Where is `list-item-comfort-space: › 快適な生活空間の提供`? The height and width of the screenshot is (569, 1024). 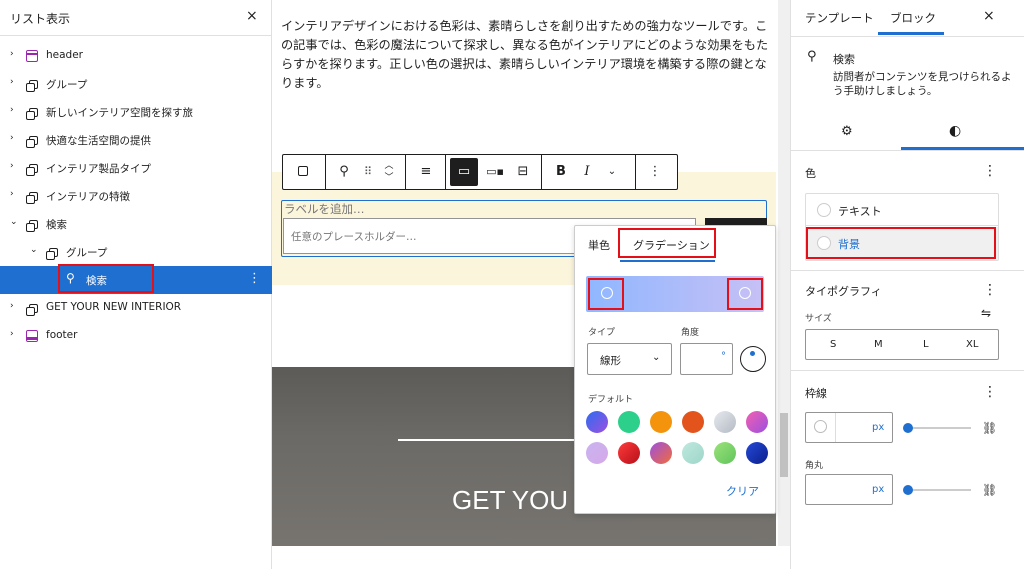
list-item-comfort-space: › 快適な生活空間の提供 is located at coordinates (136, 140).